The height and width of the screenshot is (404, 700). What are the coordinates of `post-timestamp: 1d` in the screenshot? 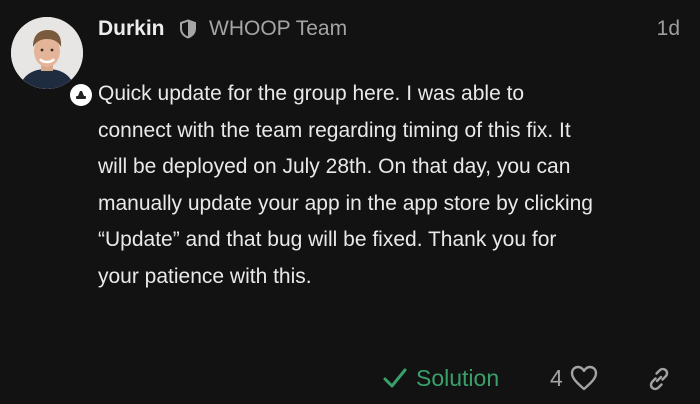 It's located at (668, 28).